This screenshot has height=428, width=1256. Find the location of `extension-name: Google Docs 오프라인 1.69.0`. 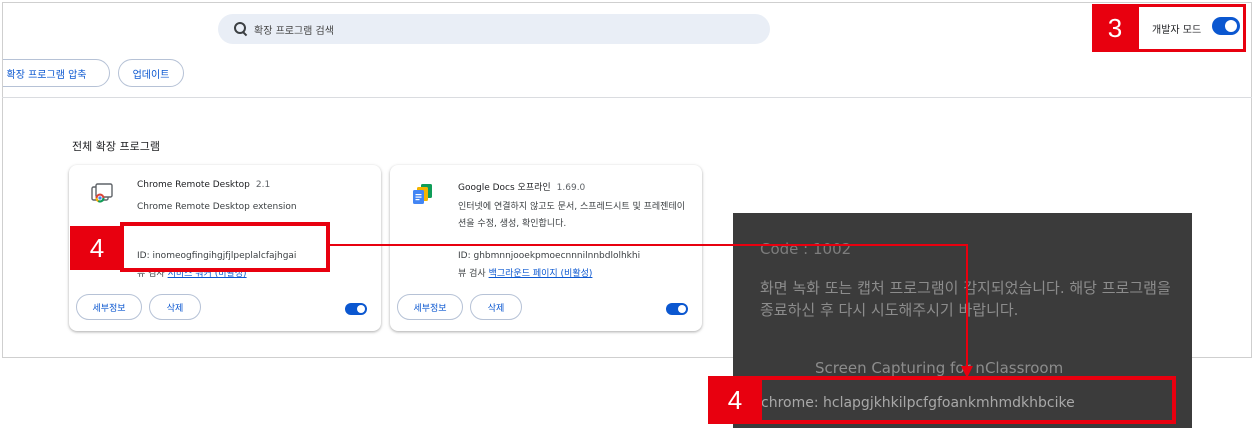

extension-name: Google Docs 오프라인 1.69.0 is located at coordinates (522, 188).